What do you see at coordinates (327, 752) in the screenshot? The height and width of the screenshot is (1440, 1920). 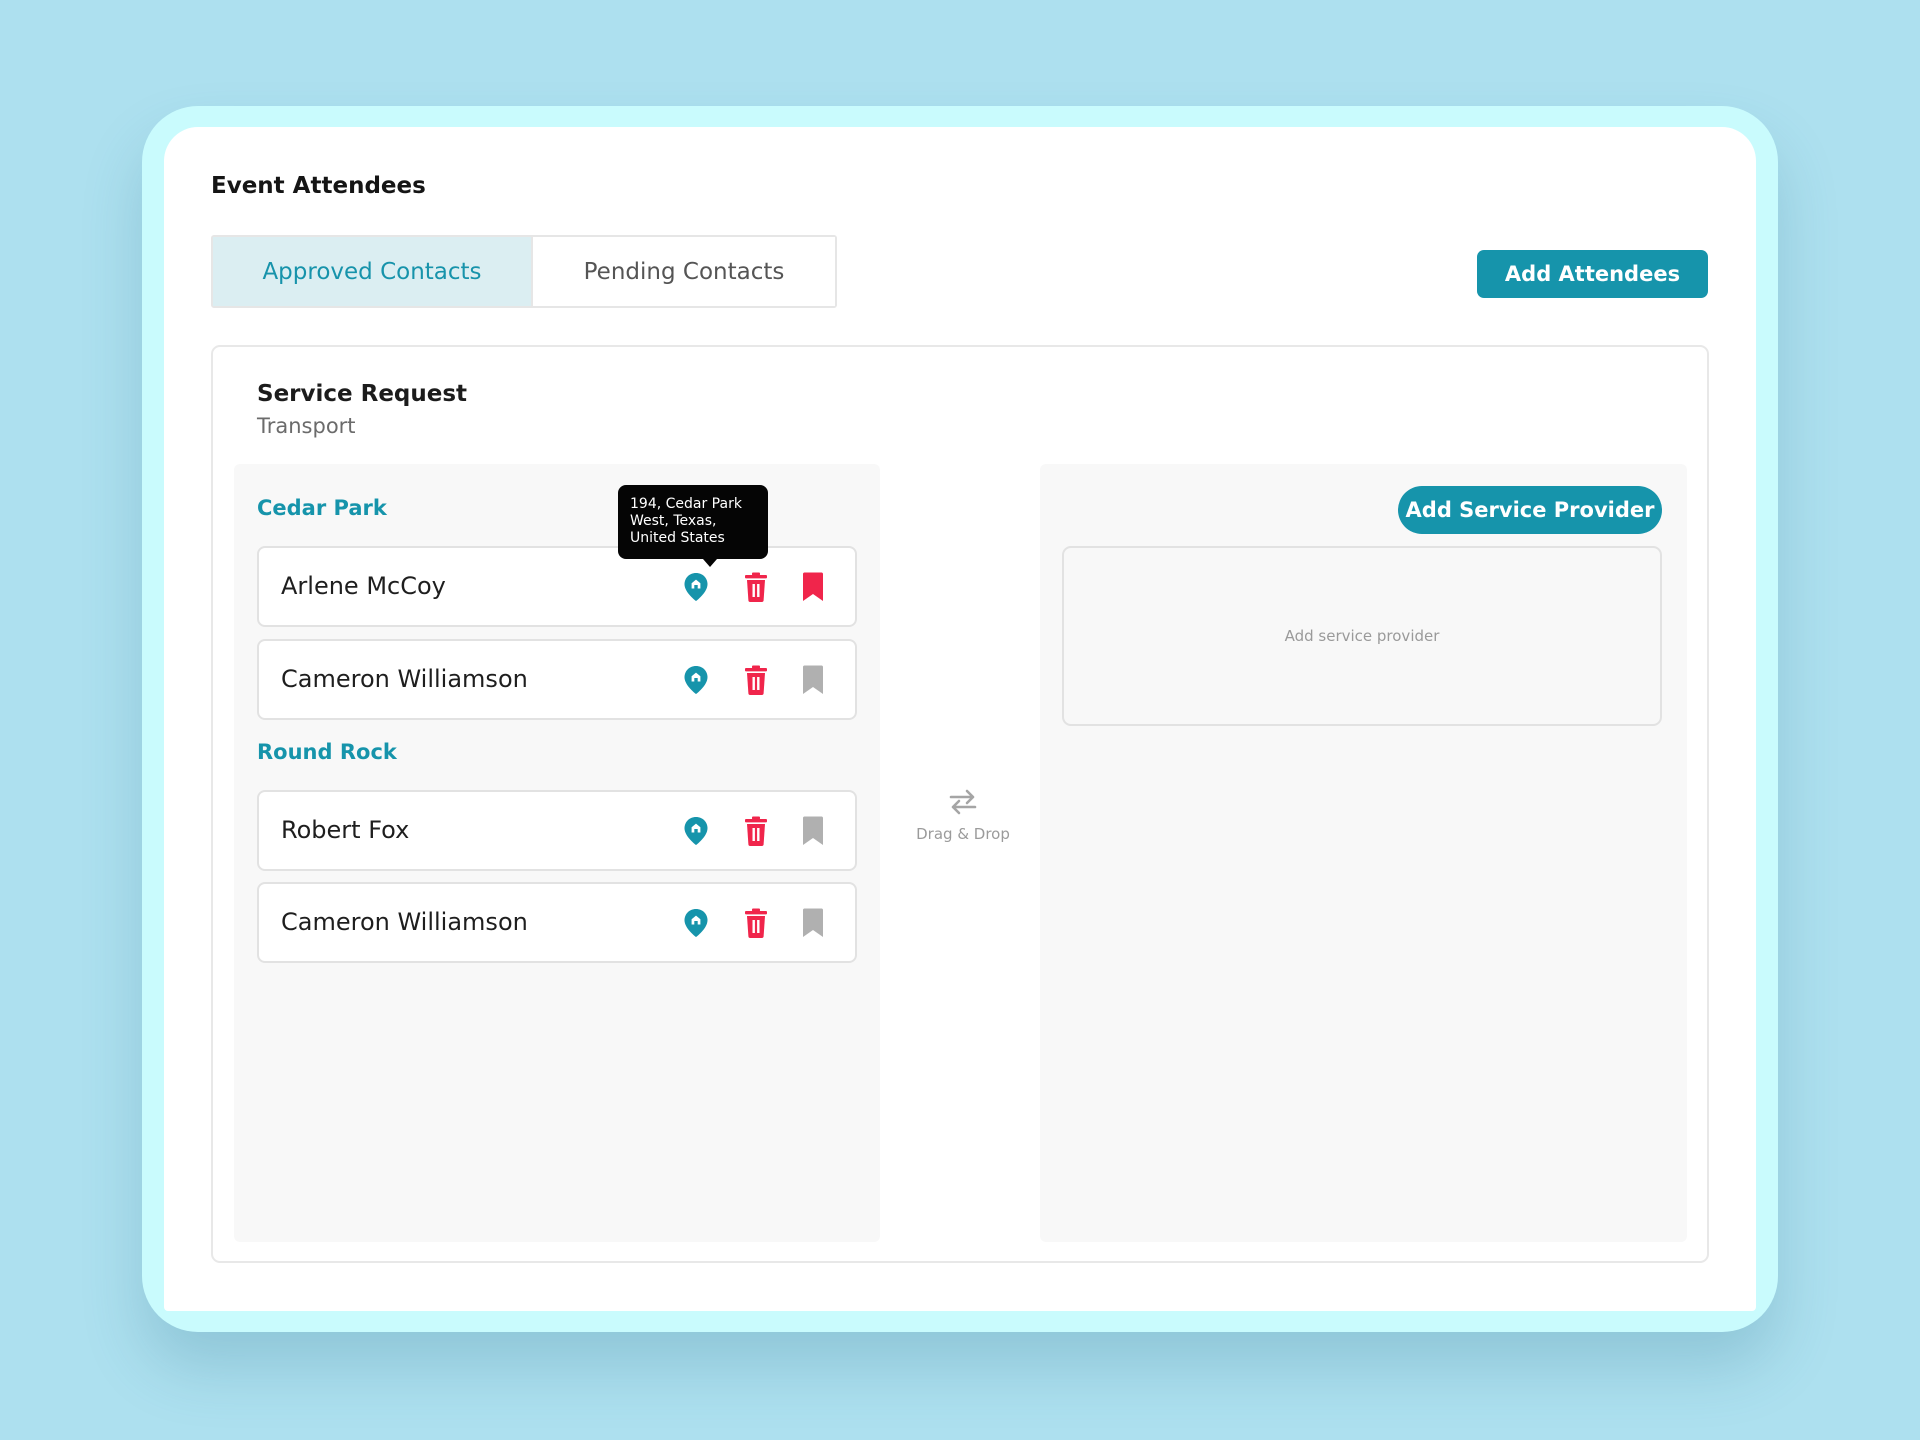 I see `group-label-round-rock: Round Rock` at bounding box center [327, 752].